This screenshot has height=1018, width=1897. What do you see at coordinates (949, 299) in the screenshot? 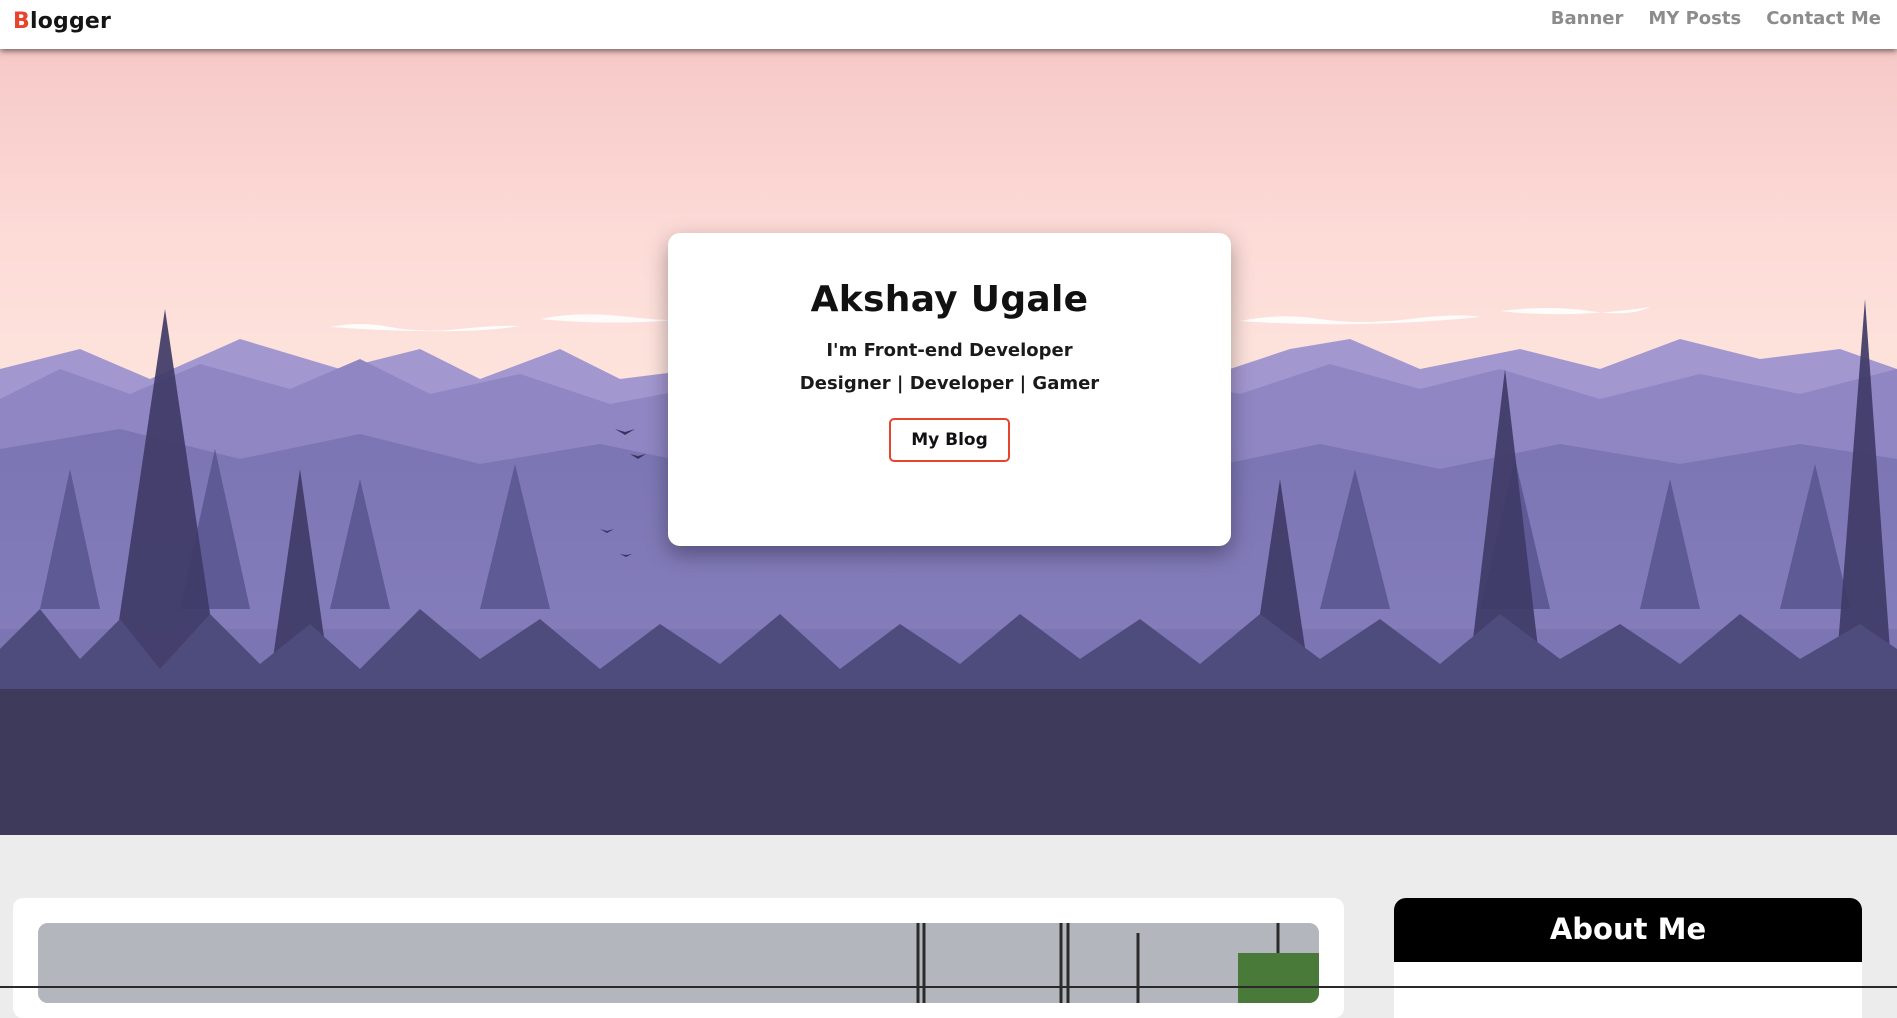
I see `author-name: Akshay Ugale` at bounding box center [949, 299].